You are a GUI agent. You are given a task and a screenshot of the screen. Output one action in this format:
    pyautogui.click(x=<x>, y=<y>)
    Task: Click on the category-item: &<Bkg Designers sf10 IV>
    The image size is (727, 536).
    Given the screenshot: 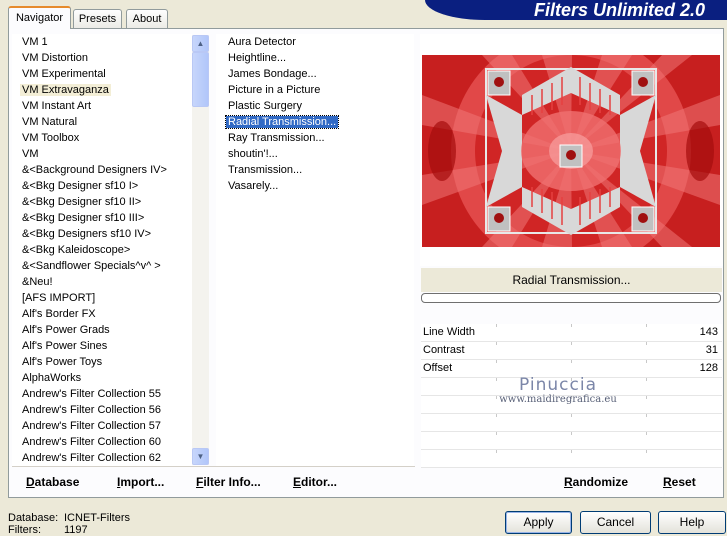 What is the action you would take?
    pyautogui.click(x=102, y=234)
    